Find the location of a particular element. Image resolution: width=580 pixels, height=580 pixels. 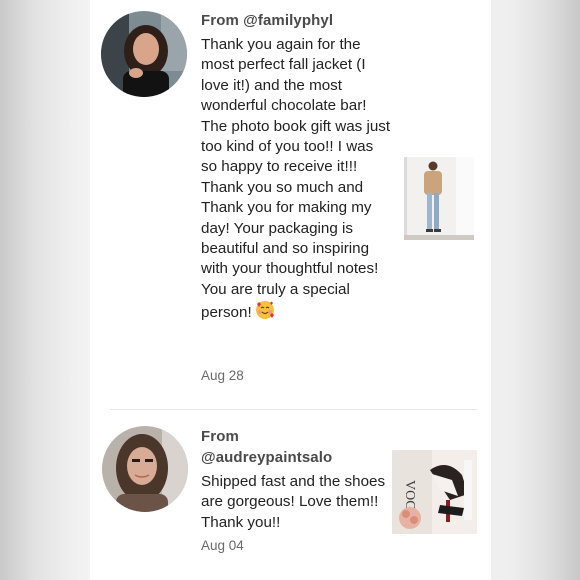

review-date: Aug 04 is located at coordinates (222, 545).